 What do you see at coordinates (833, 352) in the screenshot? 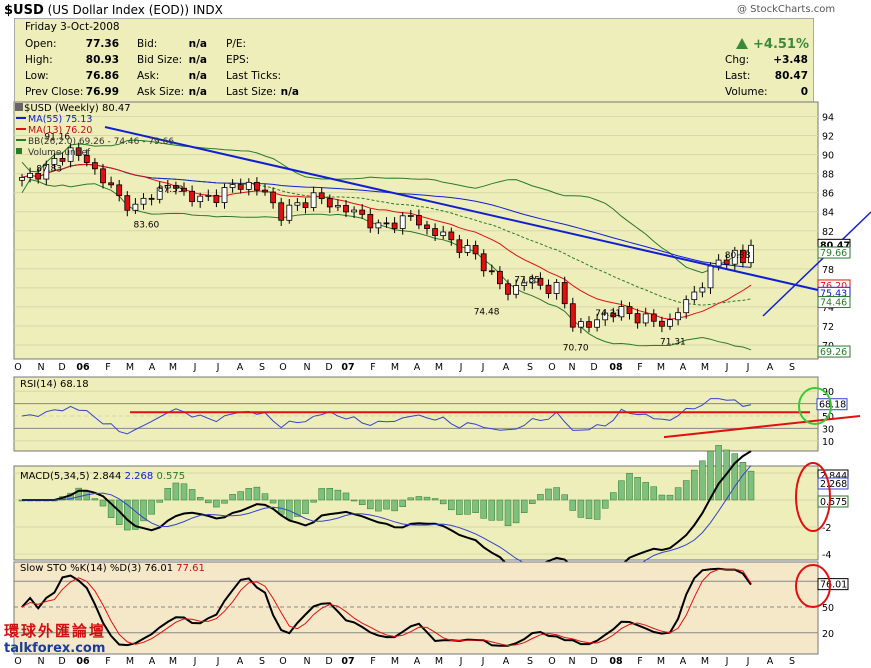
I see `price-label: 69.26` at bounding box center [833, 352].